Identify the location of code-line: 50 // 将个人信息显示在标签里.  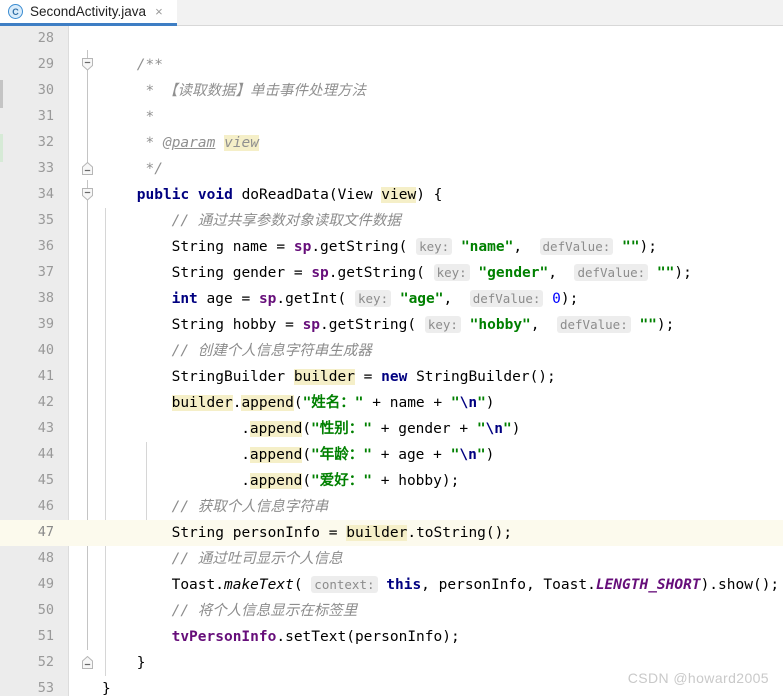
(391, 611).